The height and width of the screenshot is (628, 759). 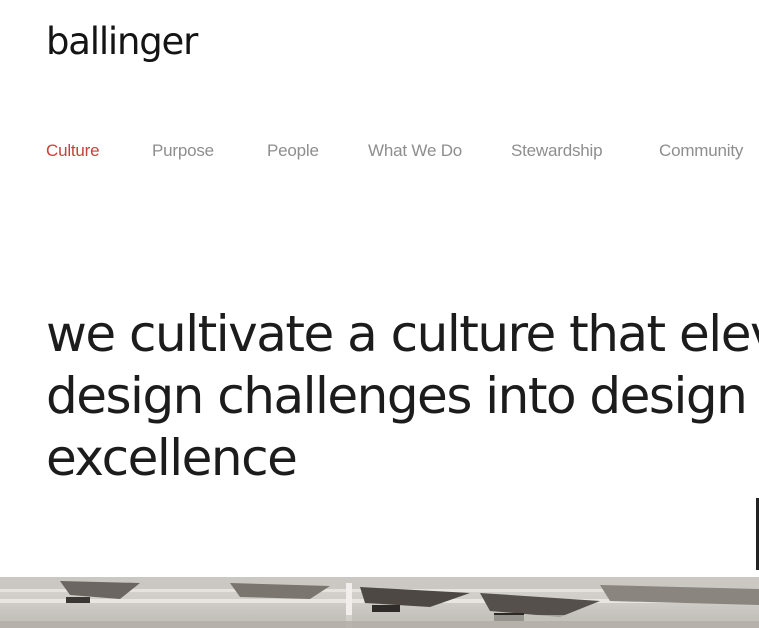 I want to click on nav-item-stewardship: Stewardship, so click(x=557, y=151).